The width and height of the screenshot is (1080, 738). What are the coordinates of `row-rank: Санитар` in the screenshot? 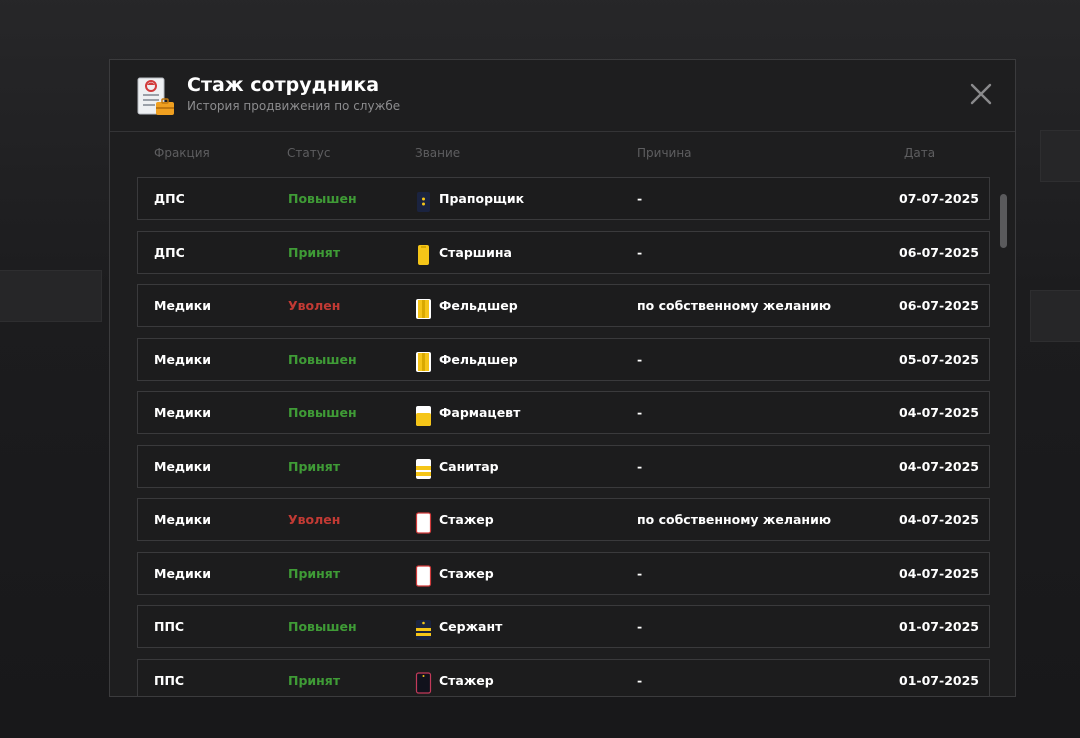 It's located at (457, 466).